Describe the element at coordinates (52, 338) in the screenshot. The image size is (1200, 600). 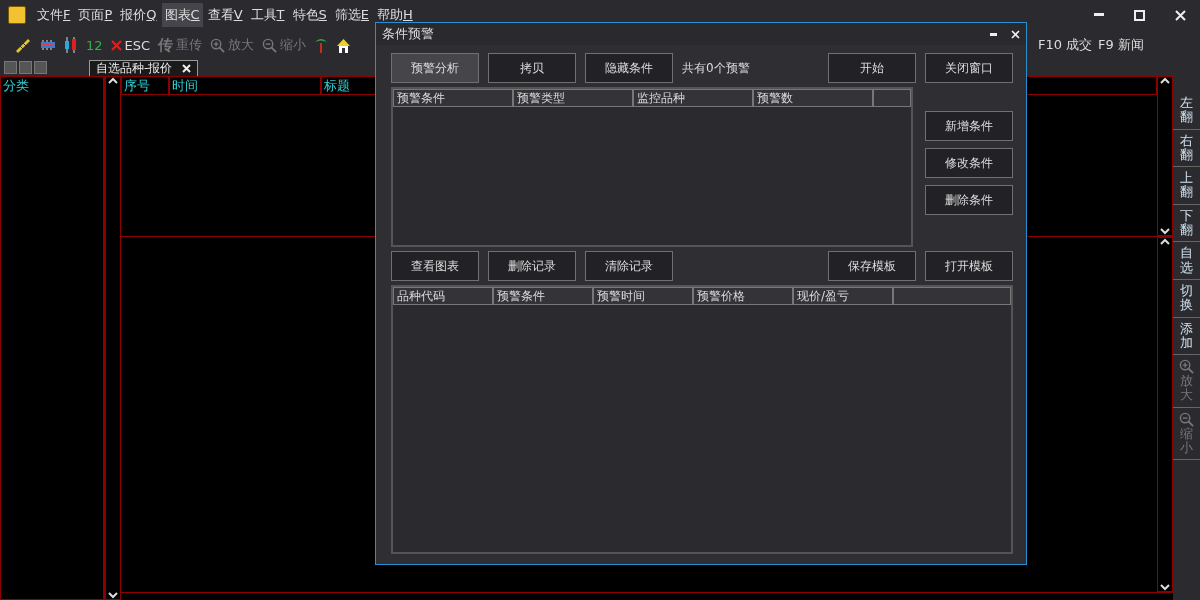
I see `column-header: 分类` at that location.